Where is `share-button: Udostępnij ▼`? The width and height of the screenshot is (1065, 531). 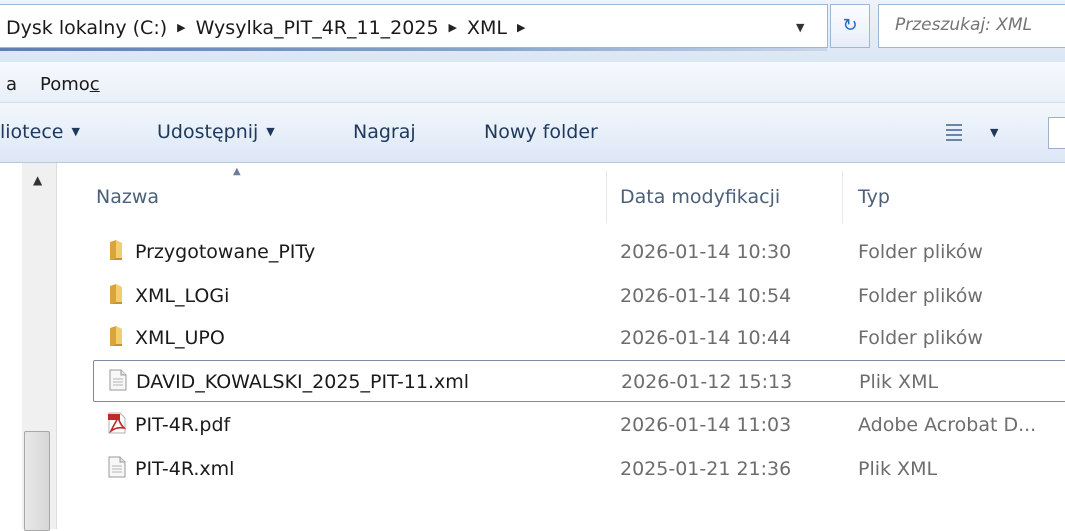
share-button: Udostępnij ▼ is located at coordinates (216, 132).